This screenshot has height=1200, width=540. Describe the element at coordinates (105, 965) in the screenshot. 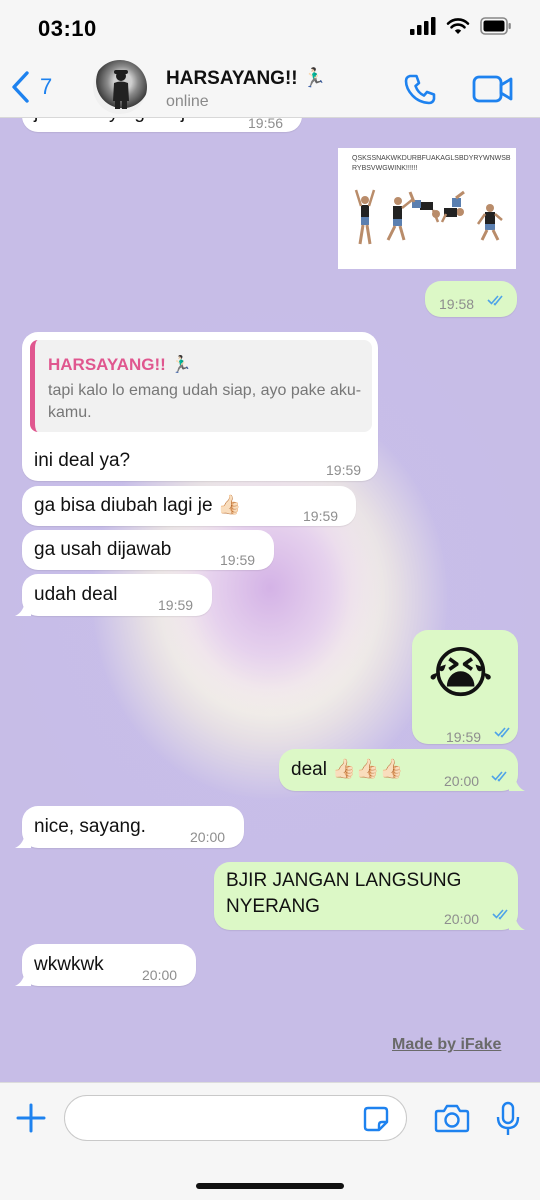

I see `message-incoming: wkwkwk 20:00` at that location.